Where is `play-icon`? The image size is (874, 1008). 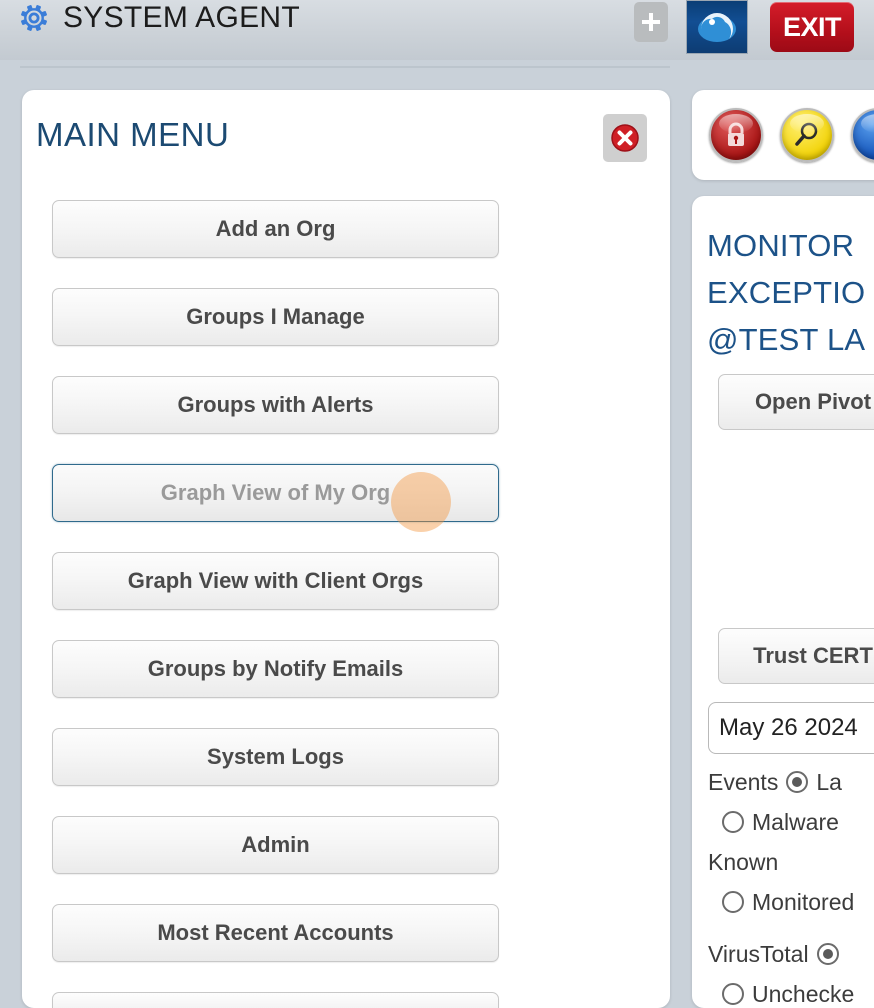 play-icon is located at coordinates (862, 135).